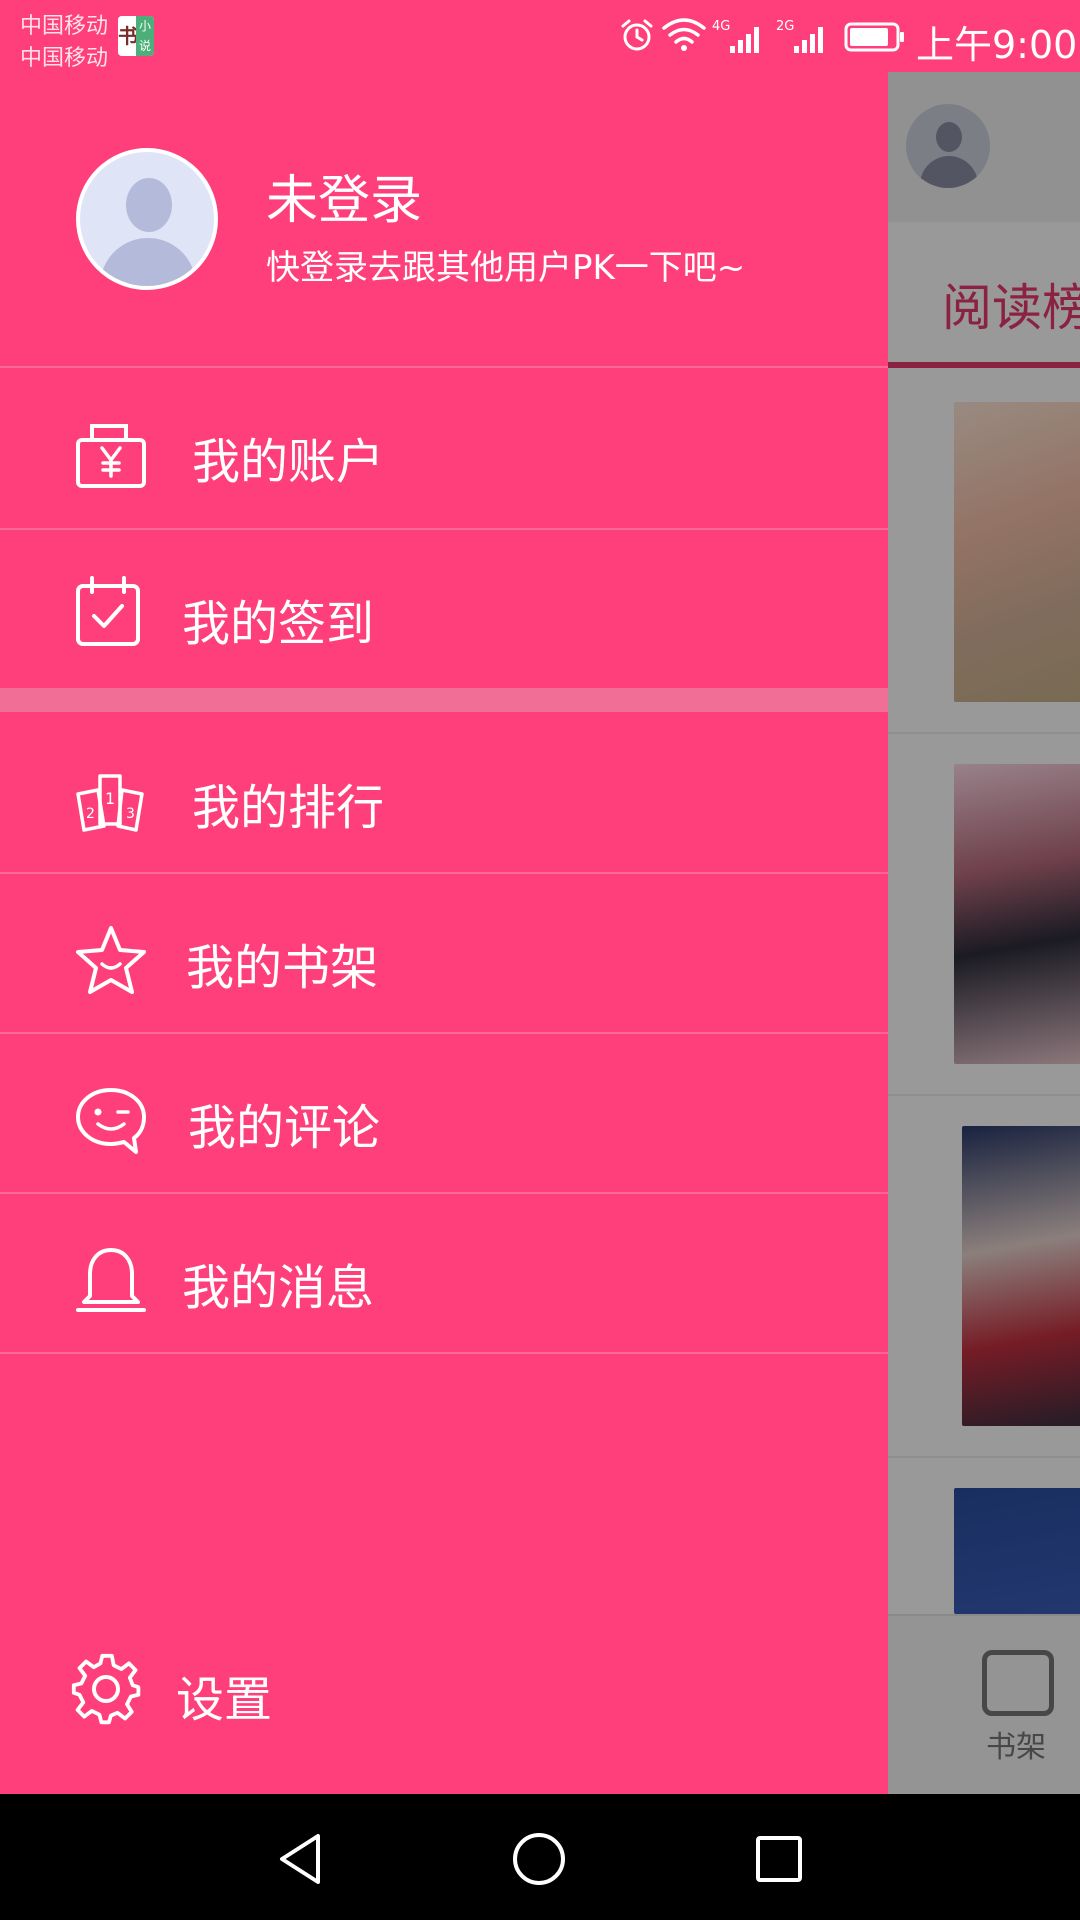 The image size is (1080, 1920). What do you see at coordinates (288, 462) in the screenshot?
I see `menu-item-label: 我的账户` at bounding box center [288, 462].